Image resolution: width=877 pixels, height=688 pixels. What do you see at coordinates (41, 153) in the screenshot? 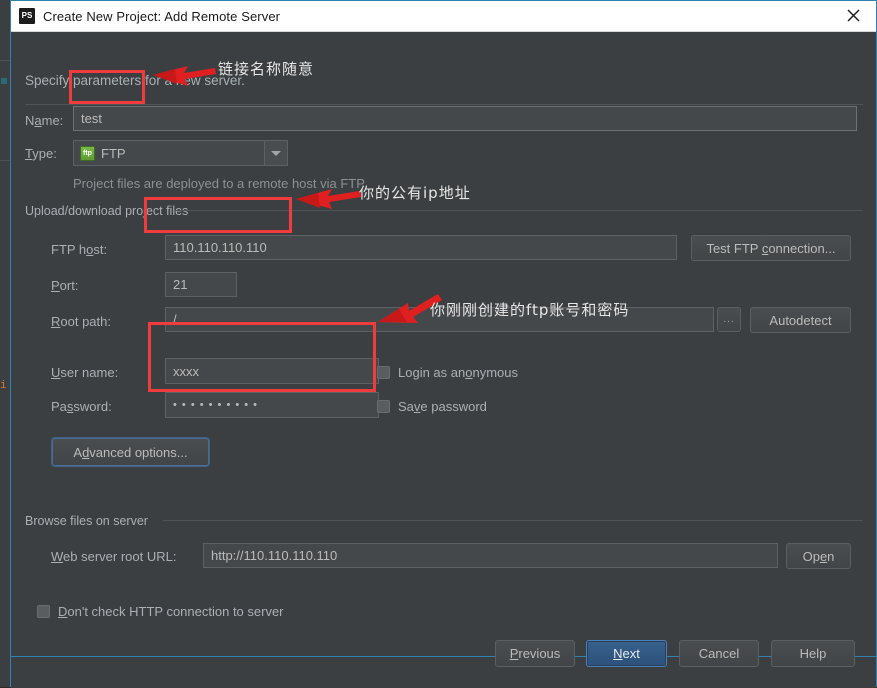
I see `type-label: Type:` at bounding box center [41, 153].